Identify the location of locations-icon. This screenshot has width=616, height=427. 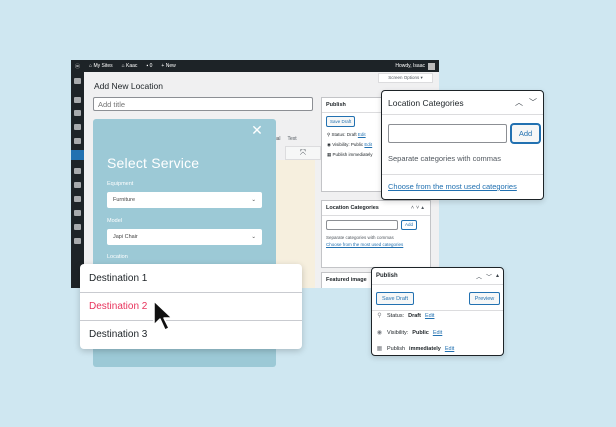
(77, 155).